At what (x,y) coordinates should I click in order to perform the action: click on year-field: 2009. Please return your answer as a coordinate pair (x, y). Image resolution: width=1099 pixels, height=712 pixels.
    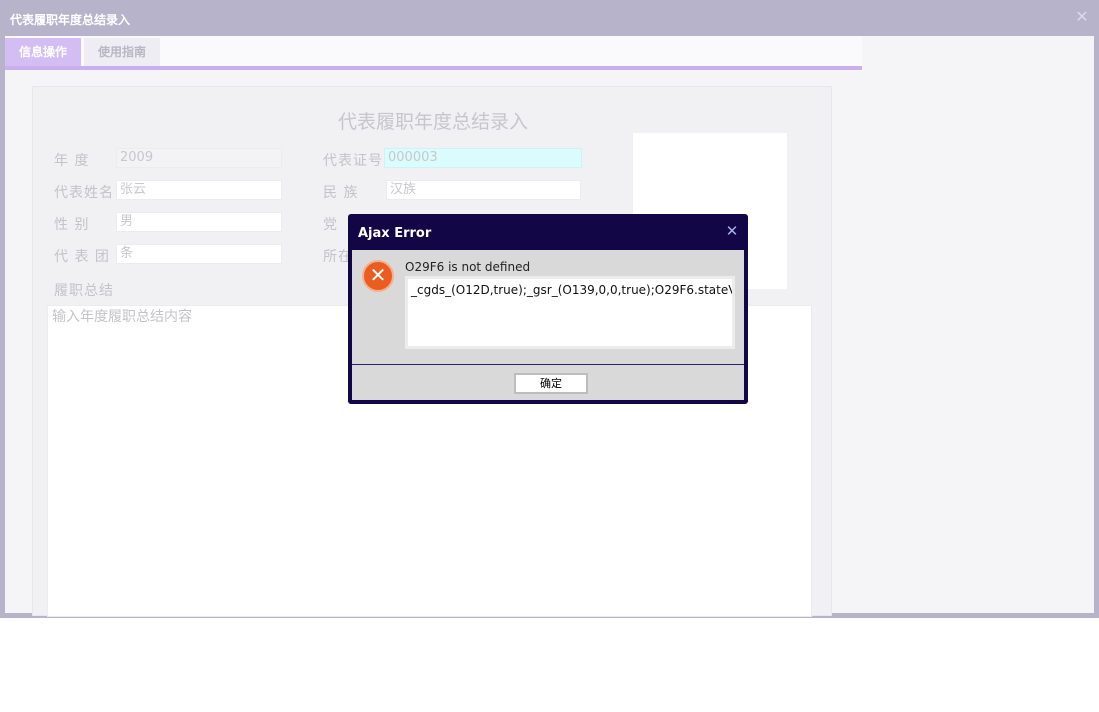
    Looking at the image, I should click on (199, 158).